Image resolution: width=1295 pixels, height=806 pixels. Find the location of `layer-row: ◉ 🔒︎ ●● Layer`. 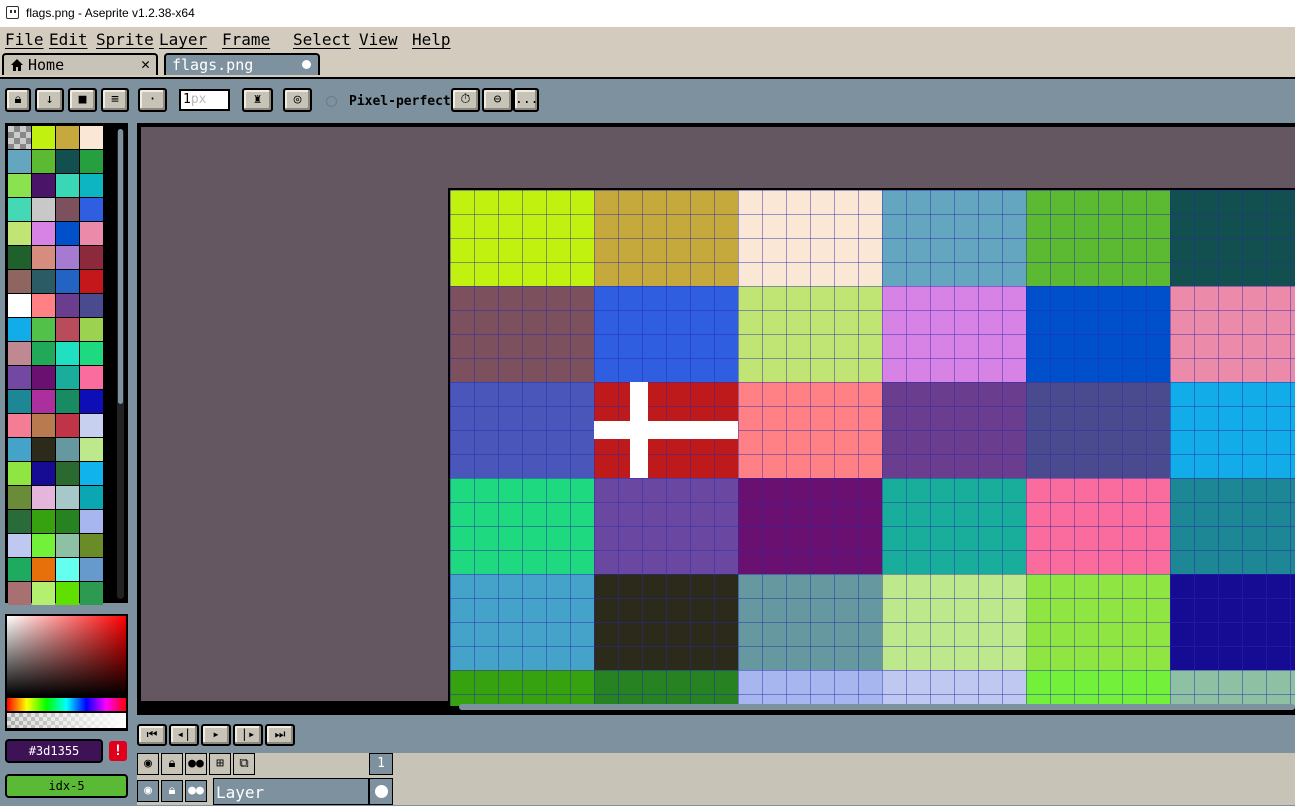

layer-row: ◉ 🔒︎ ●● Layer is located at coordinates (265, 791).